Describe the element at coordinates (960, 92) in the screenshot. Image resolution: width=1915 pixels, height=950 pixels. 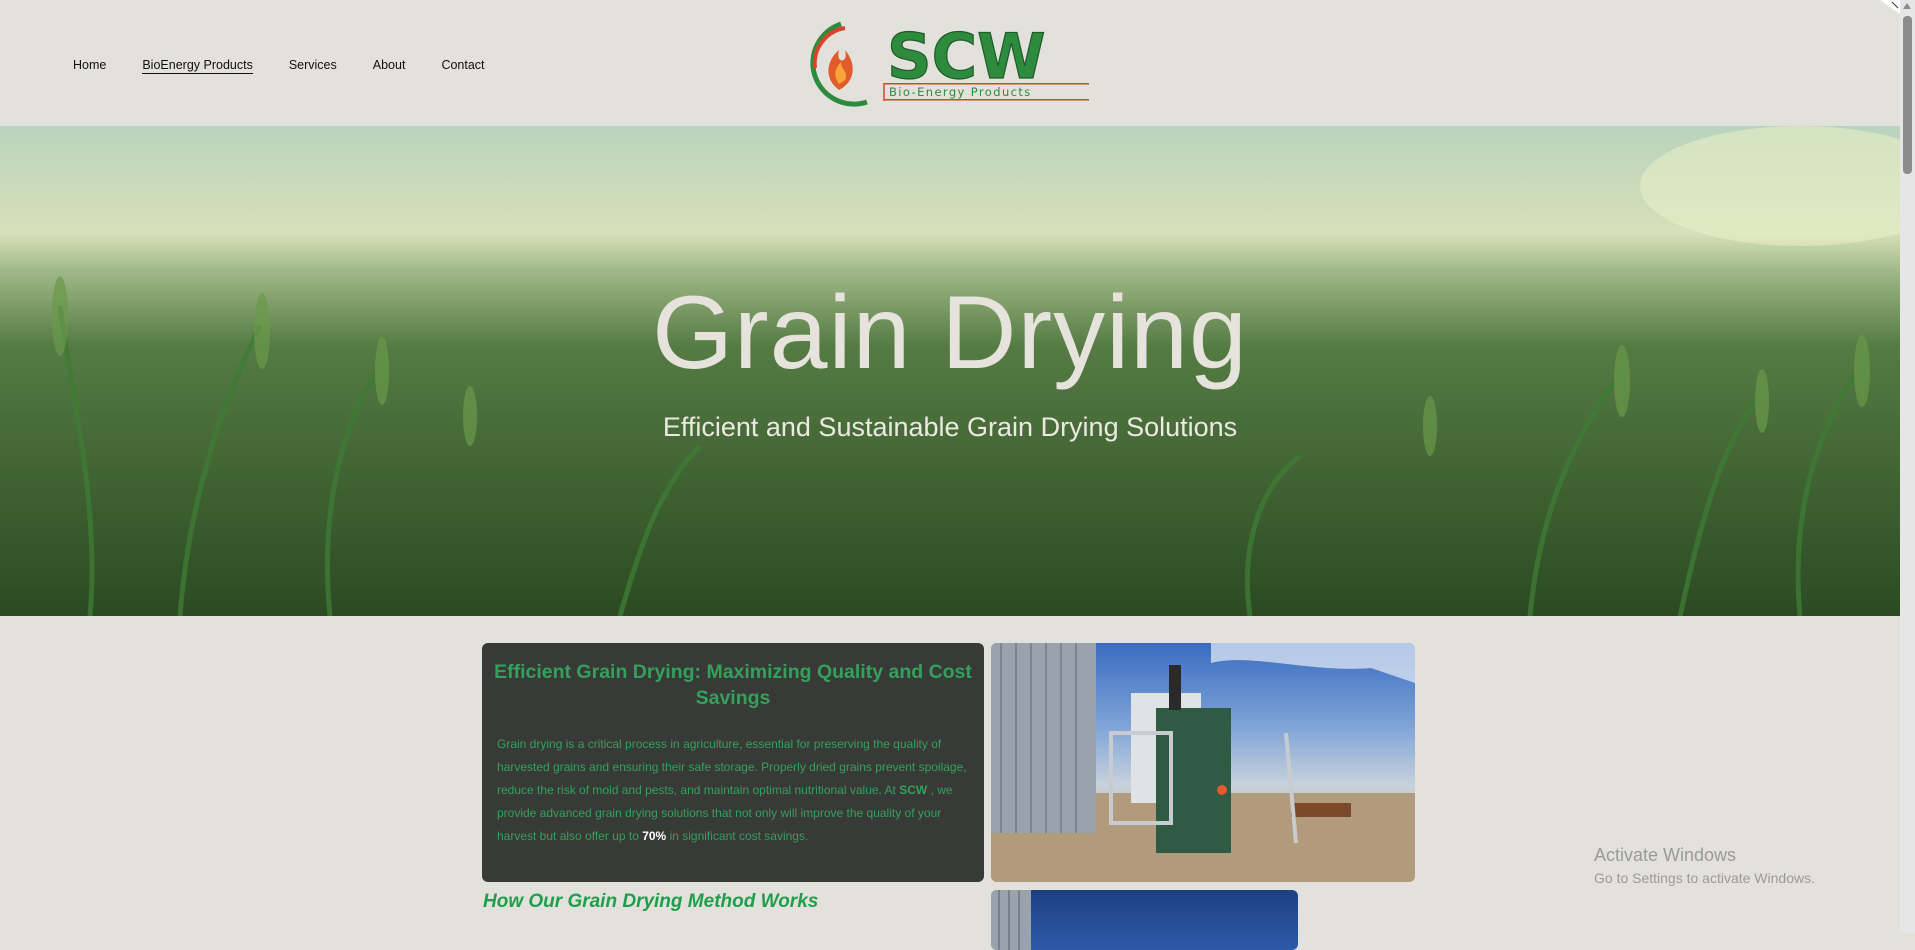
I see `logo-tagline: Bio-Energy Products` at that location.